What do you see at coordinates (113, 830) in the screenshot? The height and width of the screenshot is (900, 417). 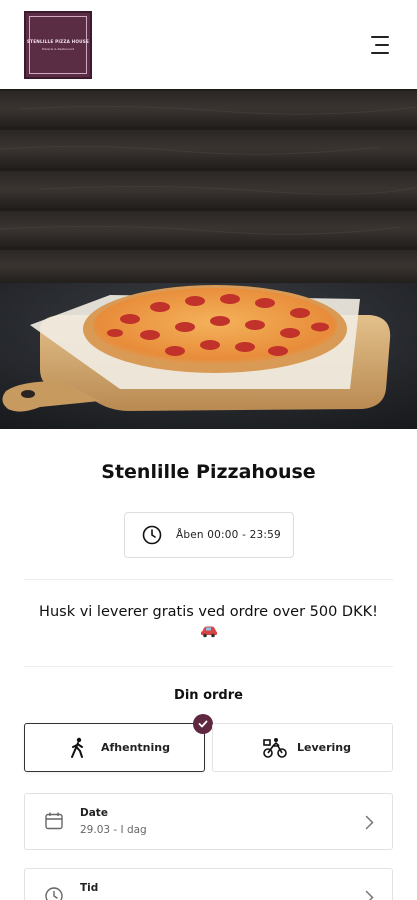 I see `date-value: 29.03 - I dag` at bounding box center [113, 830].